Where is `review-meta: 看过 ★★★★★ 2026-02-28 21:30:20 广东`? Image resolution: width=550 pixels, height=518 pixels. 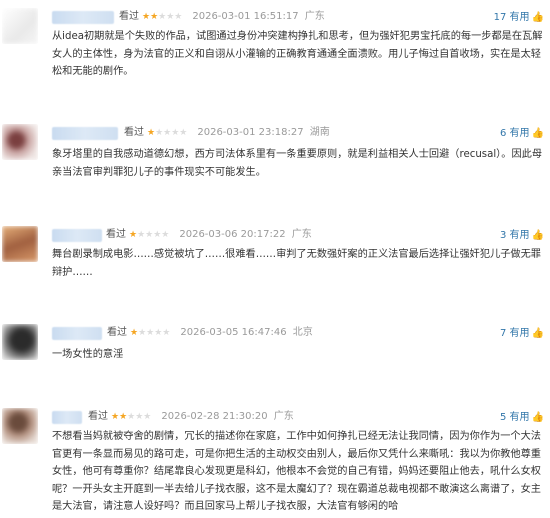
review-meta: 看过 ★★★★★ 2026-02-28 21:30:20 广东 is located at coordinates (191, 417).